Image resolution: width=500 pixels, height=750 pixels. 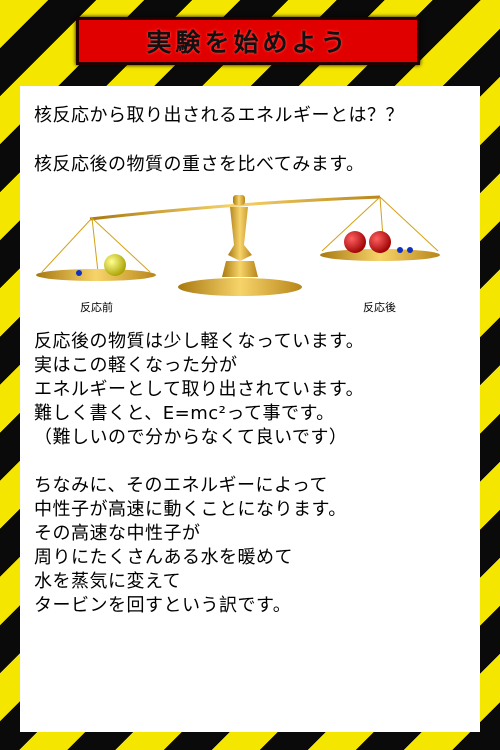 I want to click on para2-line1: ちなみに、そのエネルギーによって, so click(x=181, y=485).